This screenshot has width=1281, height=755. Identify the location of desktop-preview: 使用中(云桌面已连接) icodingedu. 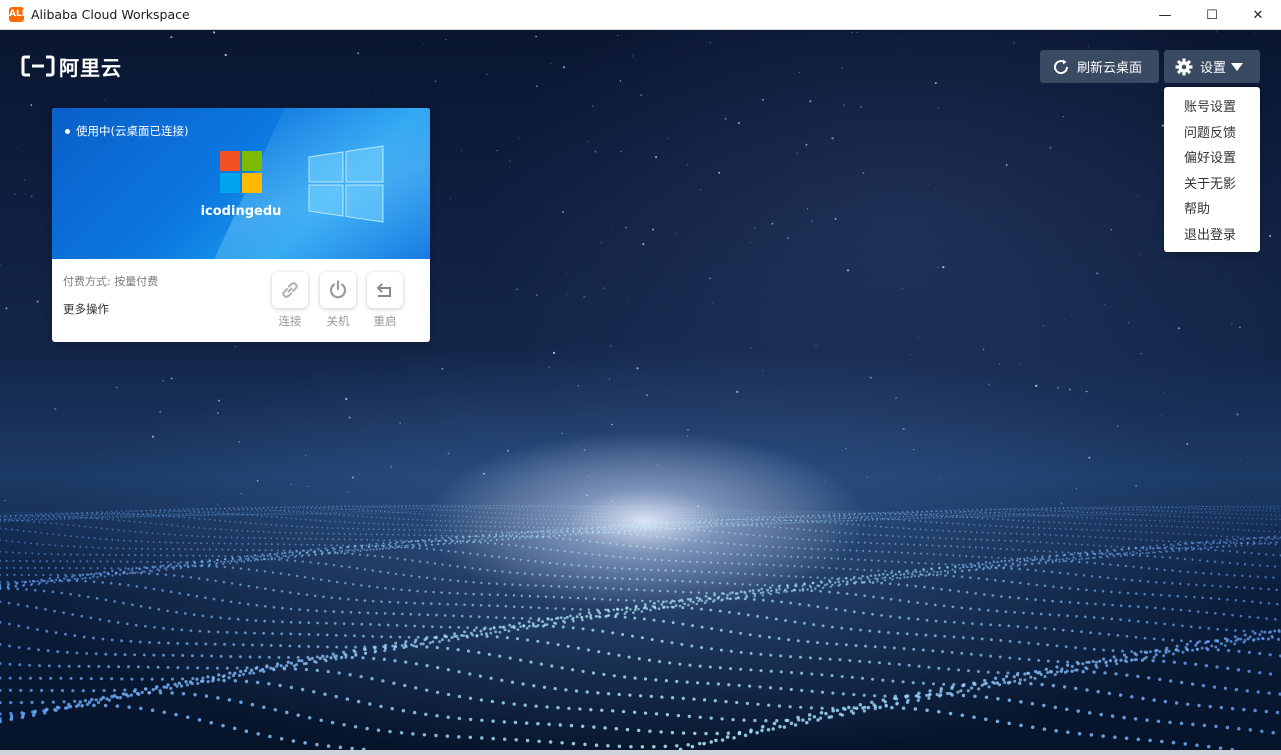
(241, 183).